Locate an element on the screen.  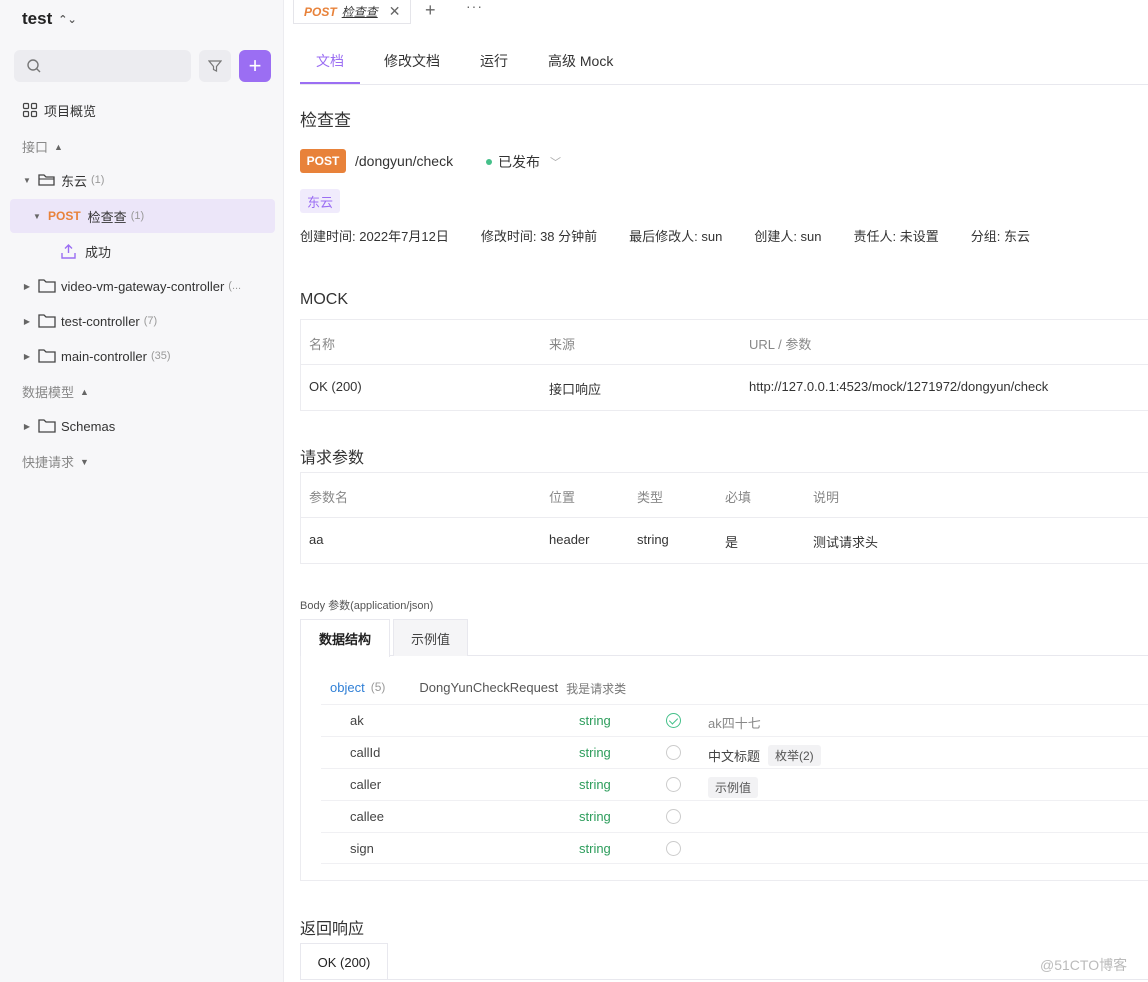
response-heading: 返回响应 is located at coordinates (332, 929).